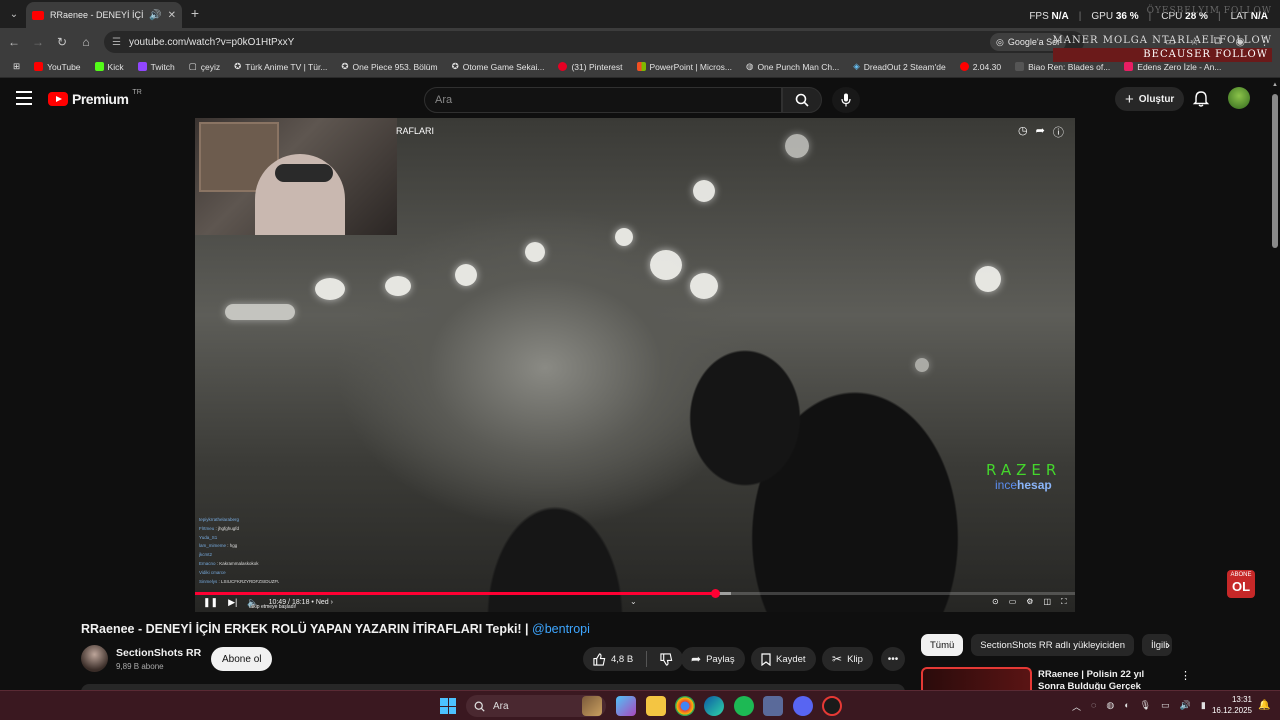 The image size is (1280, 720). I want to click on game-launcher-icon, so click(773, 706).